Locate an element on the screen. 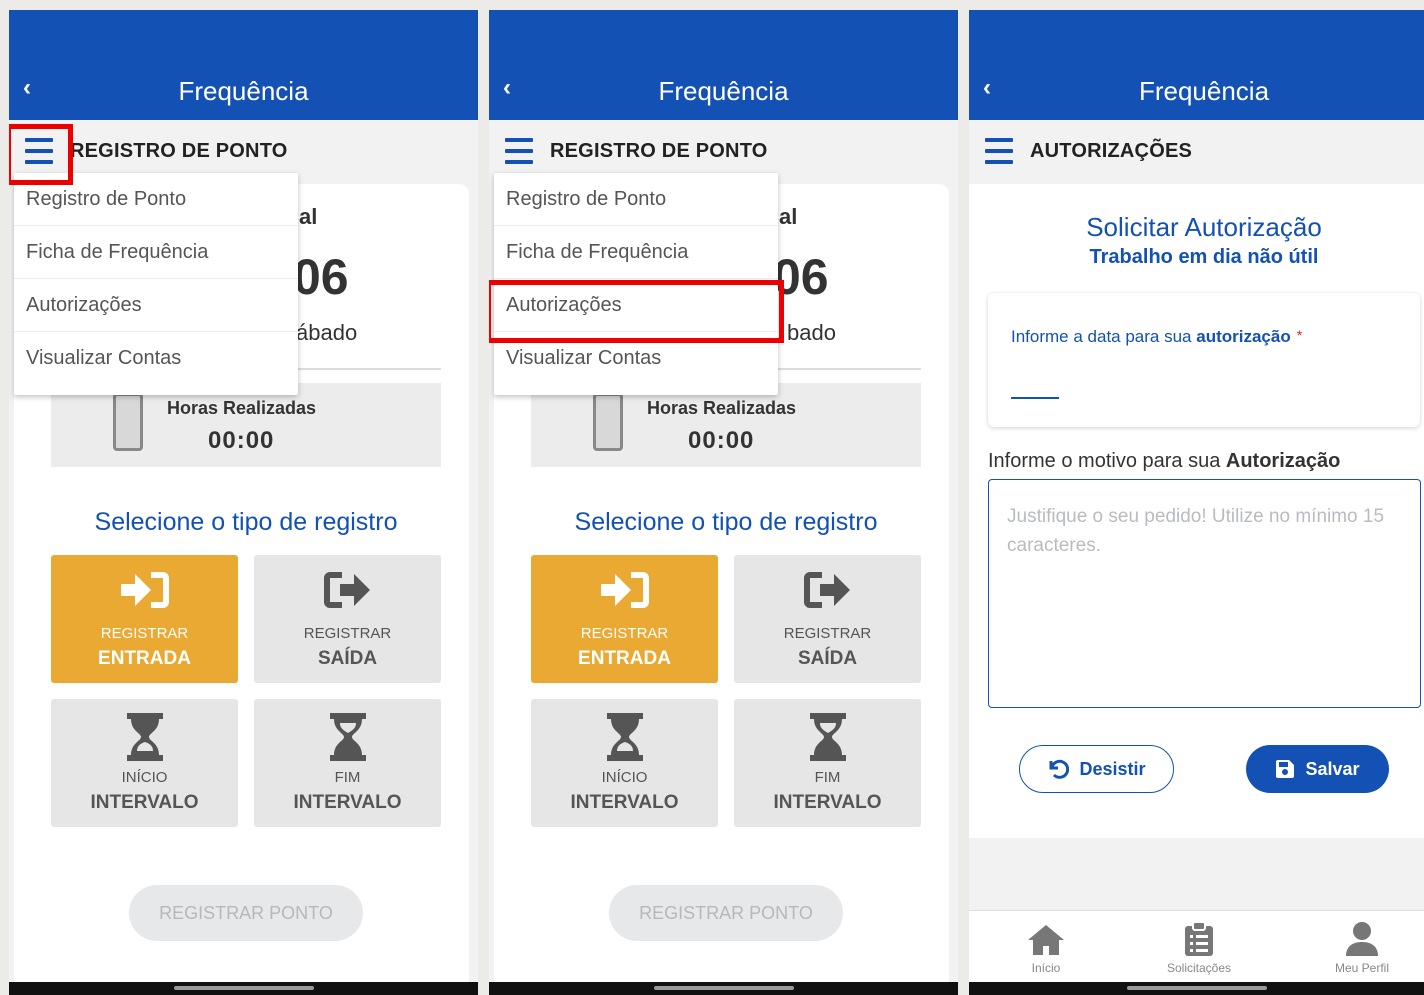  user-icon is located at coordinates (1362, 938).